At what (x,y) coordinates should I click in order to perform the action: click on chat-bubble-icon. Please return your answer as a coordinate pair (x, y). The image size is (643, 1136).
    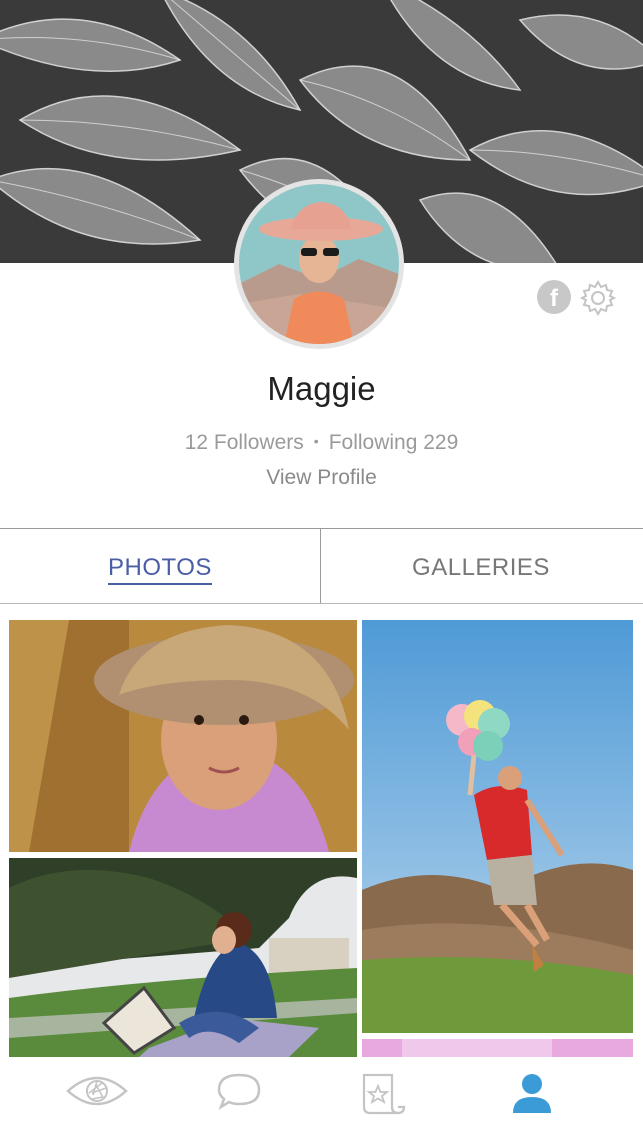
    Looking at the image, I should click on (239, 1096).